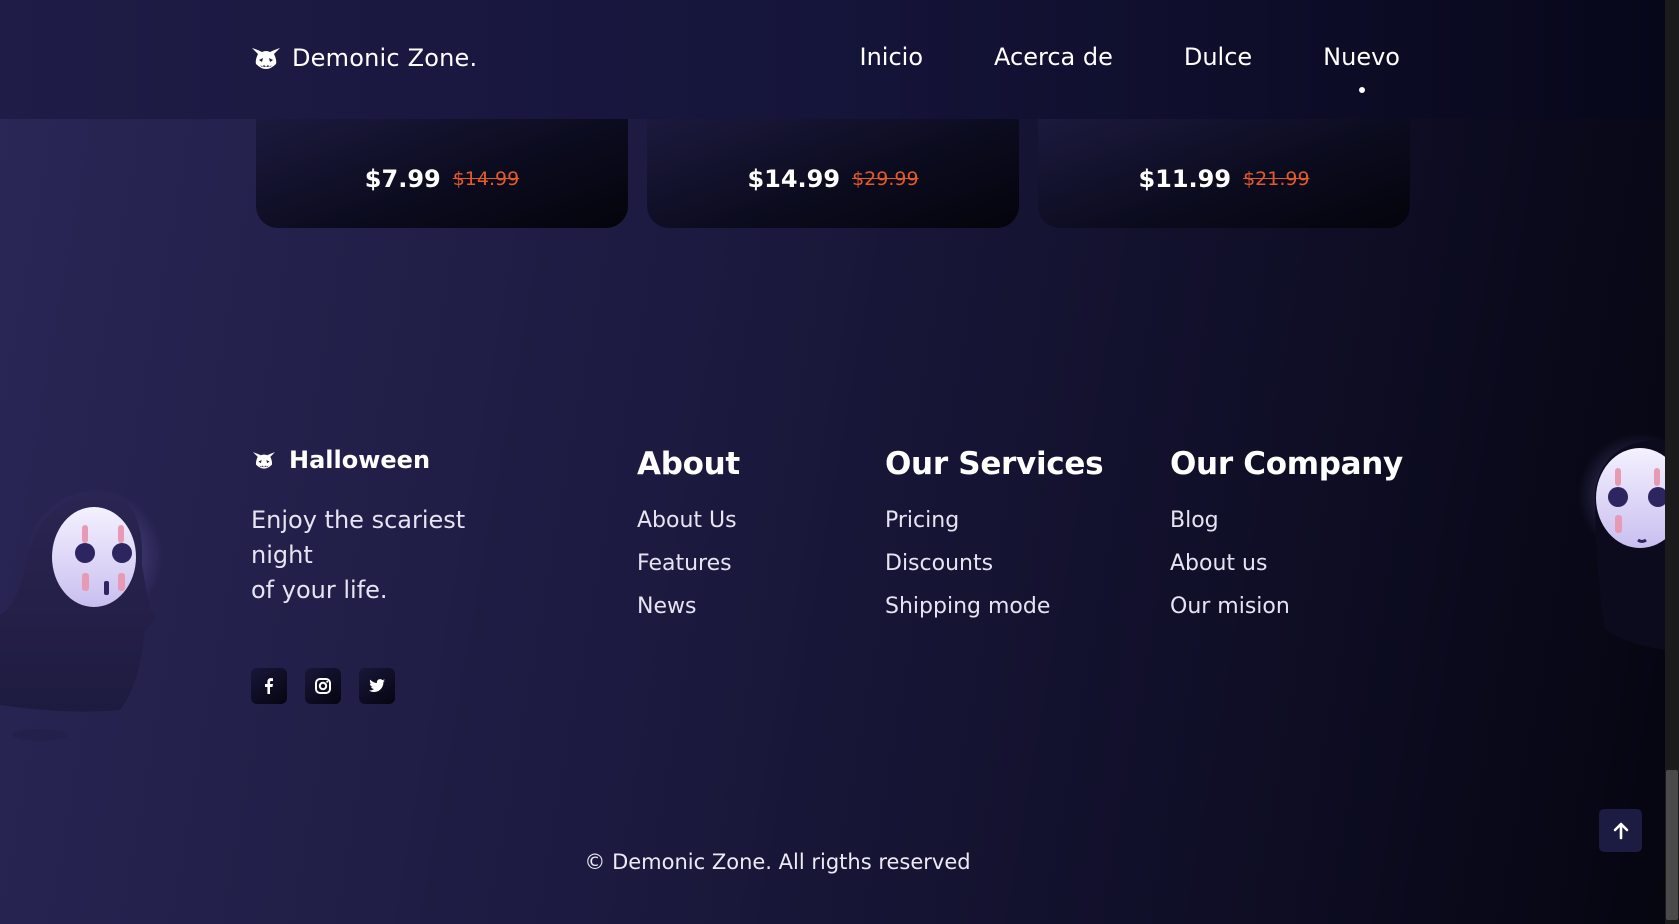 The height and width of the screenshot is (924, 1679). What do you see at coordinates (1286, 563) in the screenshot?
I see `footer-link: About us` at bounding box center [1286, 563].